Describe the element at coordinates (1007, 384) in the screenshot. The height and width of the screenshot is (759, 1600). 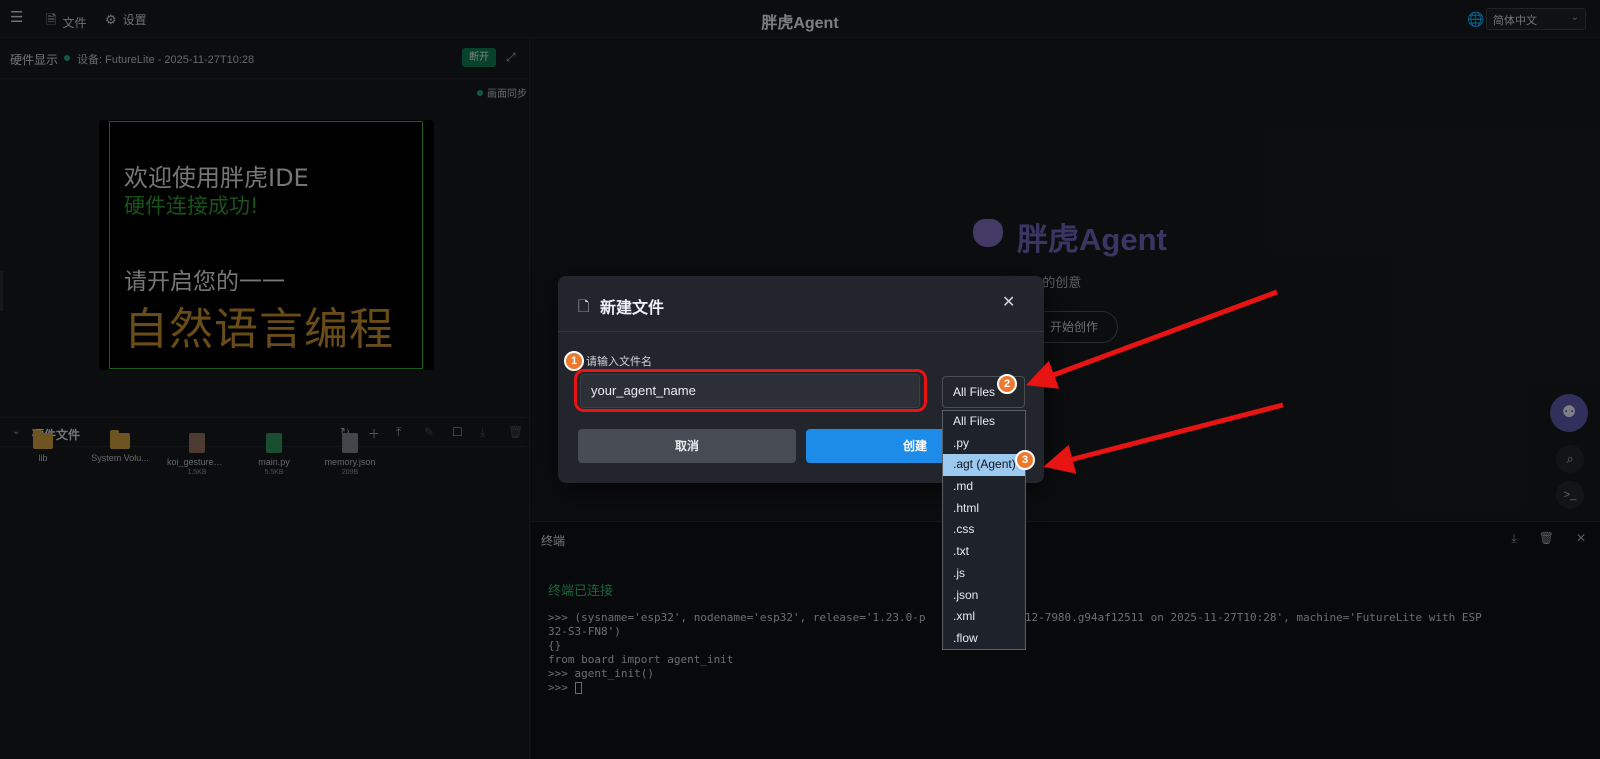
I see `step-badge-2: 2` at that location.